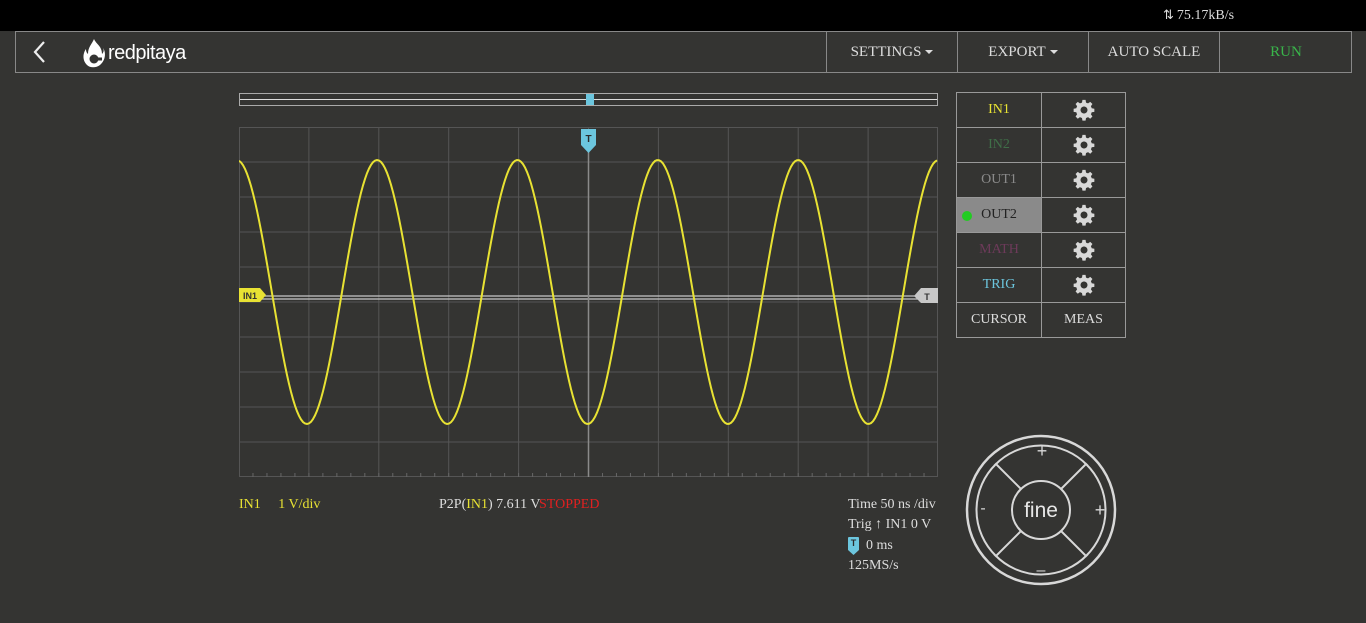 This screenshot has height=623, width=1366. I want to click on sample-rate-readout: 125MS/s, so click(873, 565).